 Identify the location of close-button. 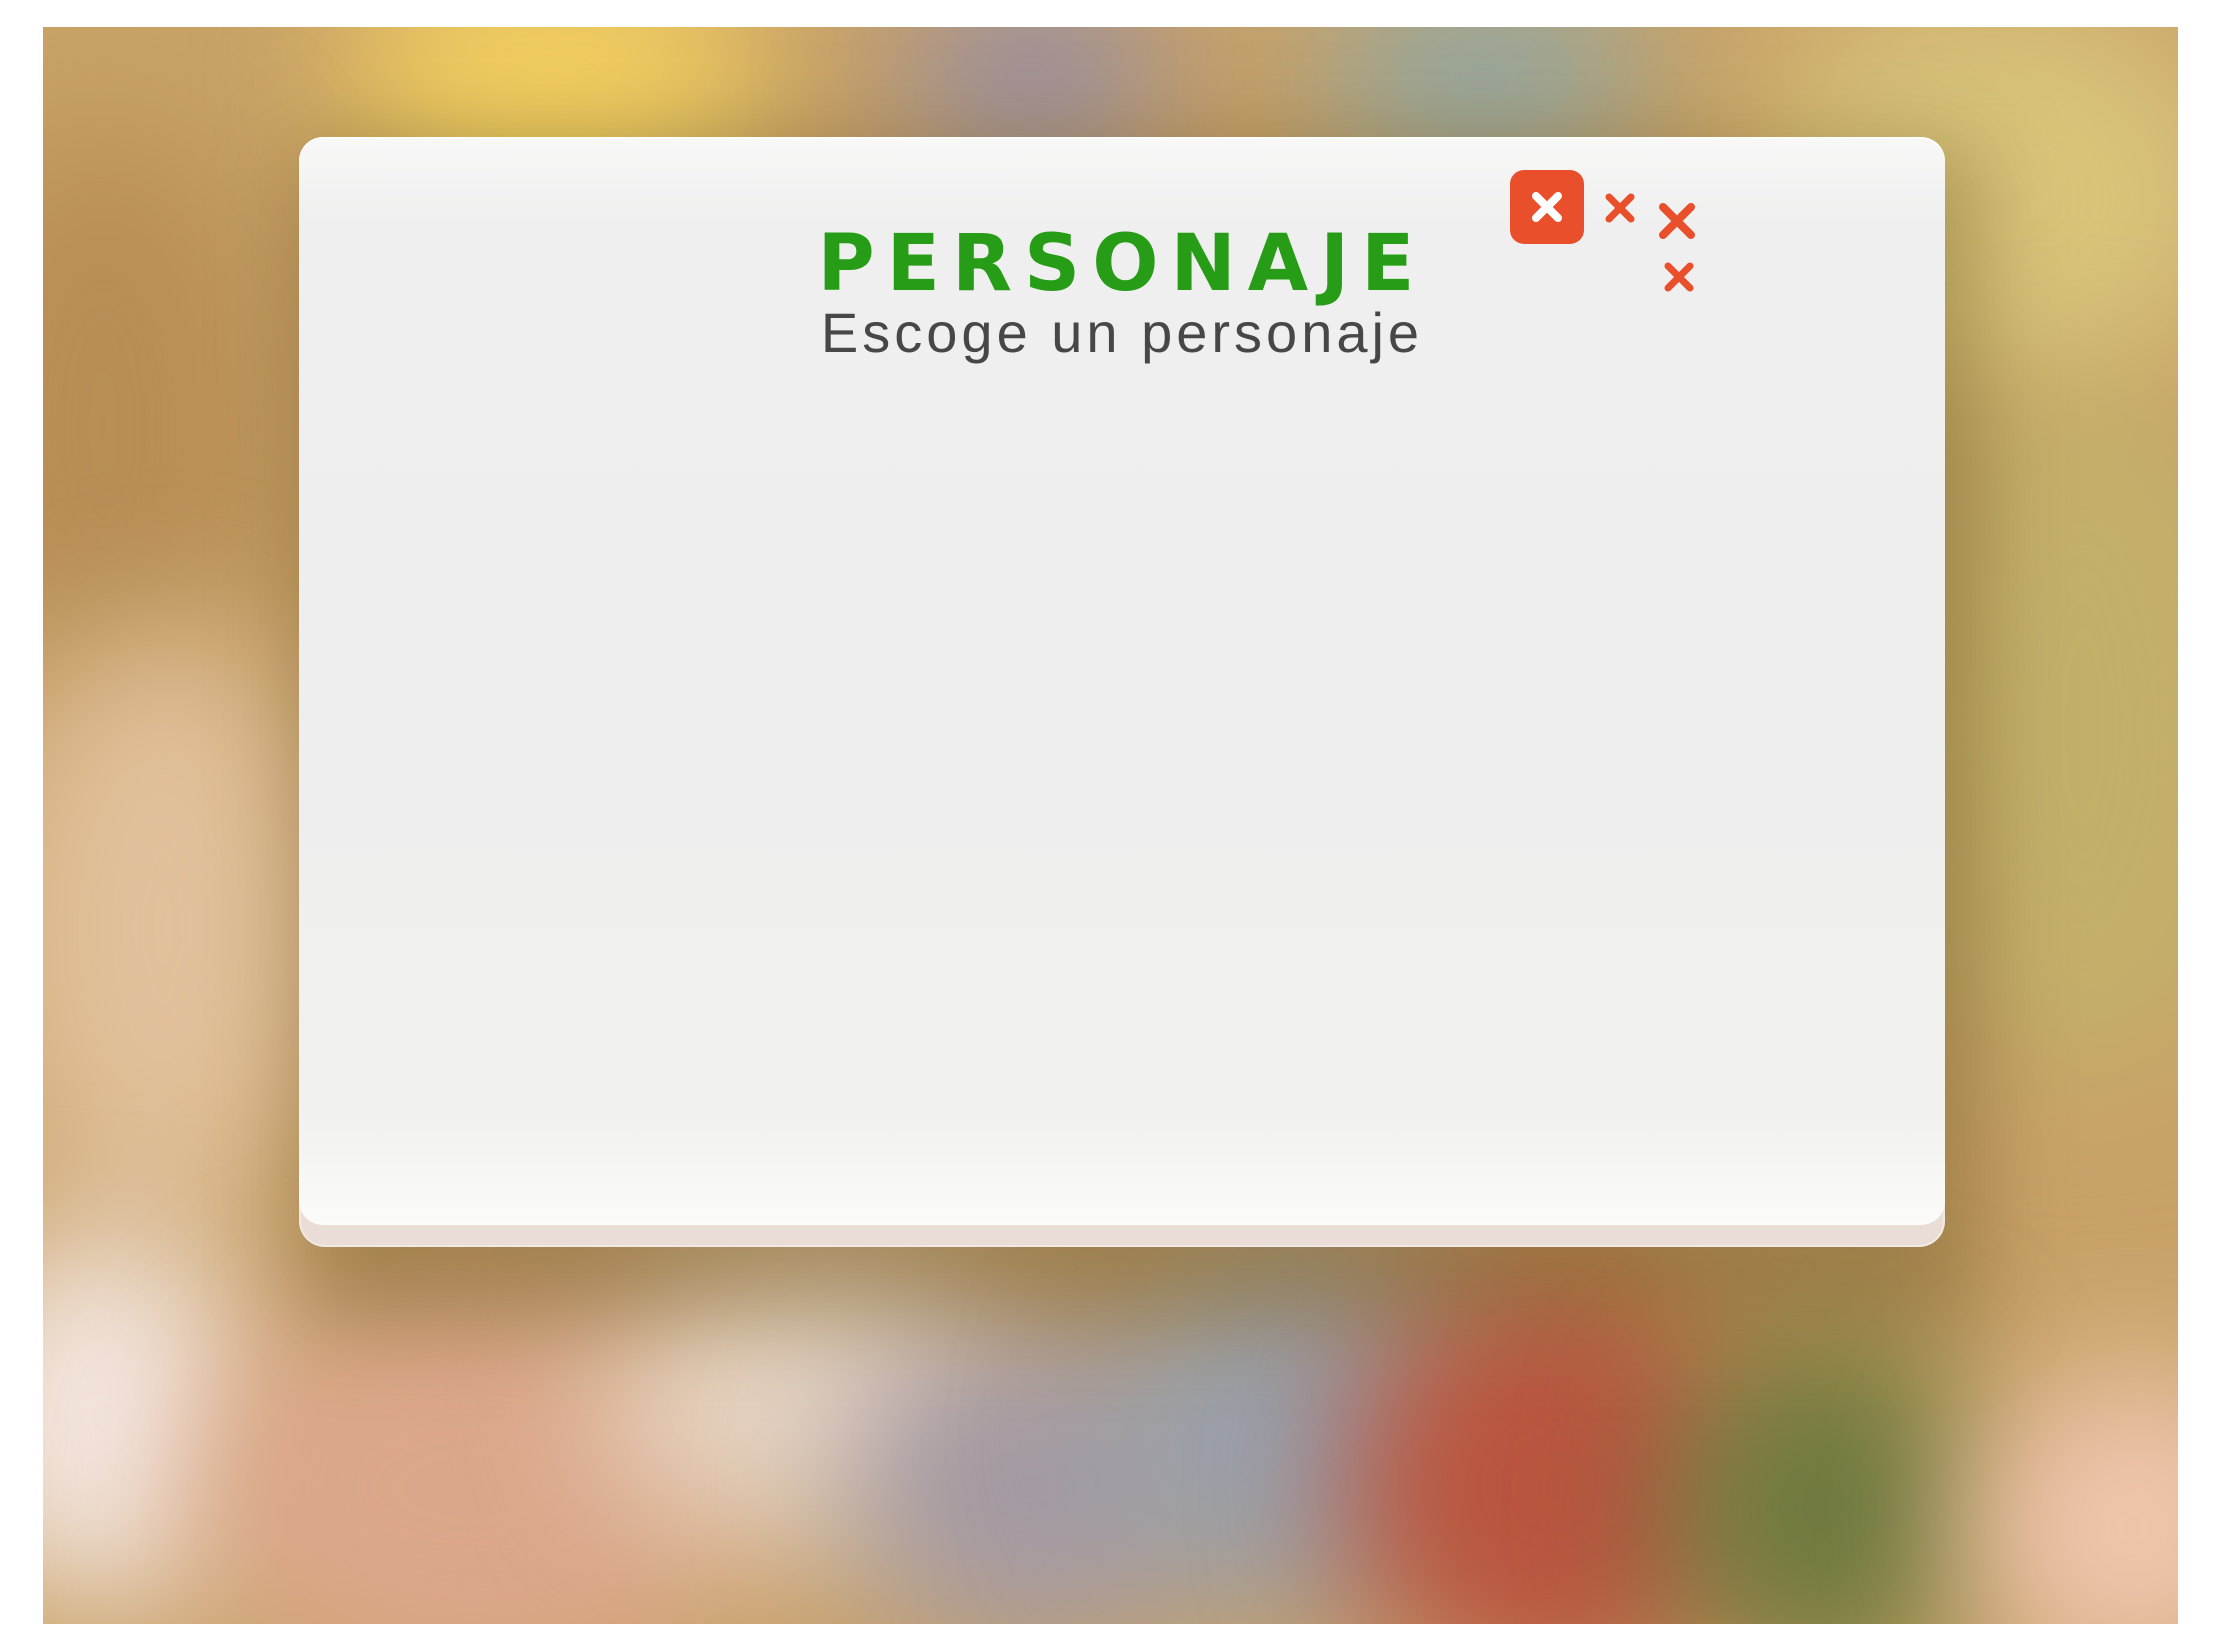
(1547, 207).